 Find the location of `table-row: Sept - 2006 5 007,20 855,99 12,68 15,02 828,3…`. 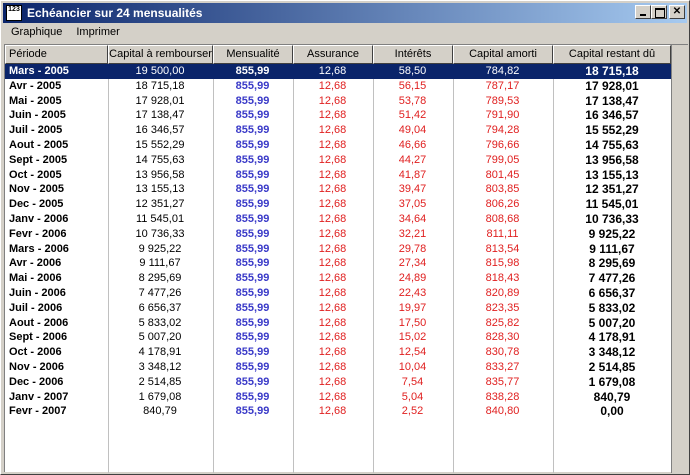

table-row: Sept - 2006 5 007,20 855,99 12,68 15,02 828,3… is located at coordinates (338, 337).